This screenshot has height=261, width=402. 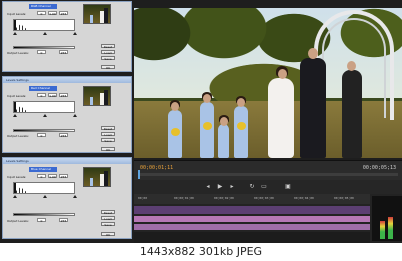 I want to click on duration-timecode: 00;00;05;13, so click(x=379, y=168).